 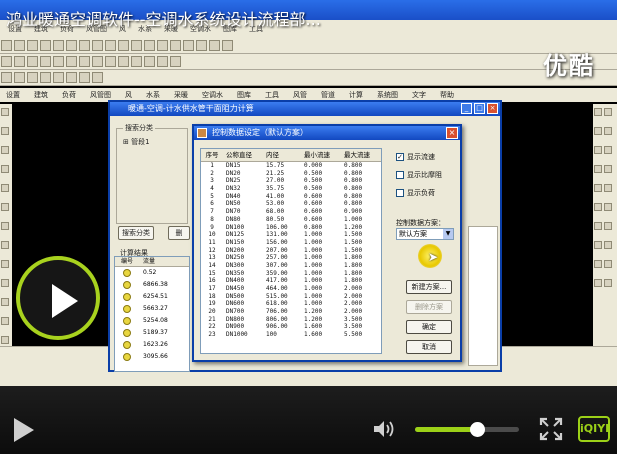 What do you see at coordinates (415, 157) in the screenshot?
I see `show-velocity-checkbox: ✓ 显示流速` at bounding box center [415, 157].